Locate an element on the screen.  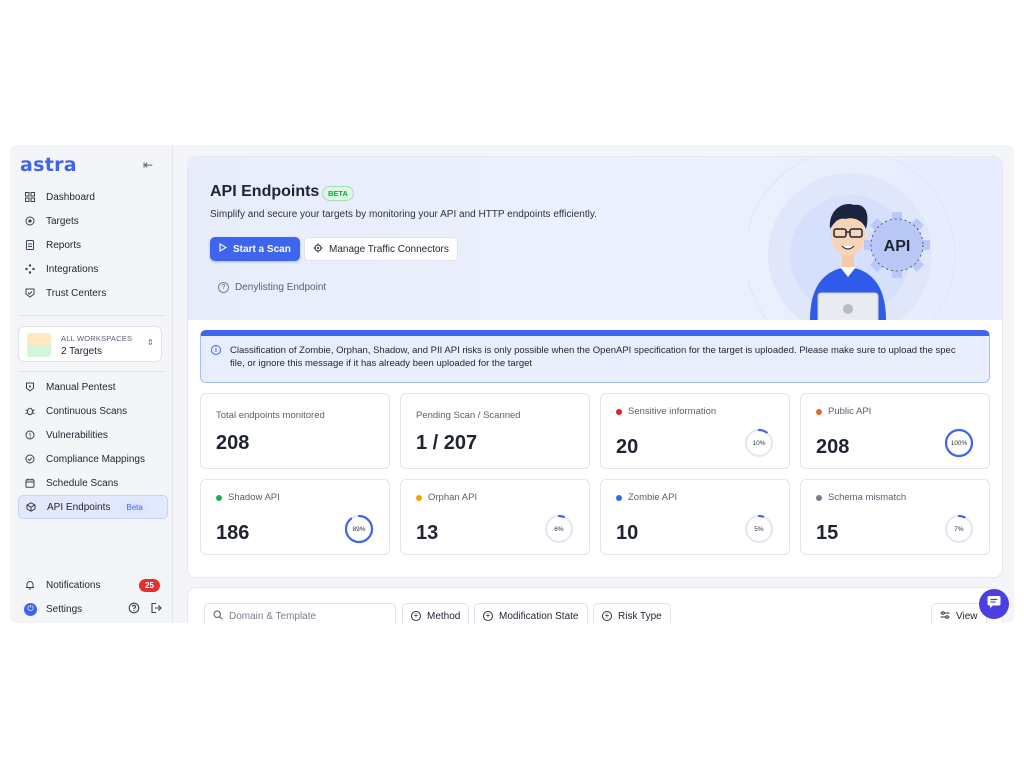
manage-connectors-label: Manage Traffic Connectors is located at coordinates (389, 249).